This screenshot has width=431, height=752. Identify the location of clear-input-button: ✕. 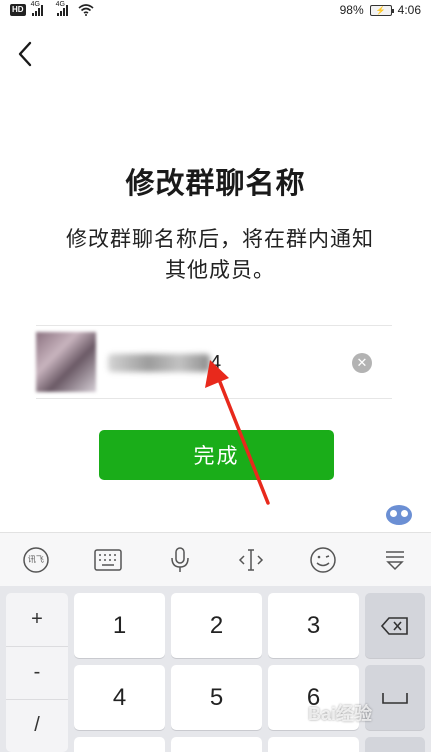
(362, 363).